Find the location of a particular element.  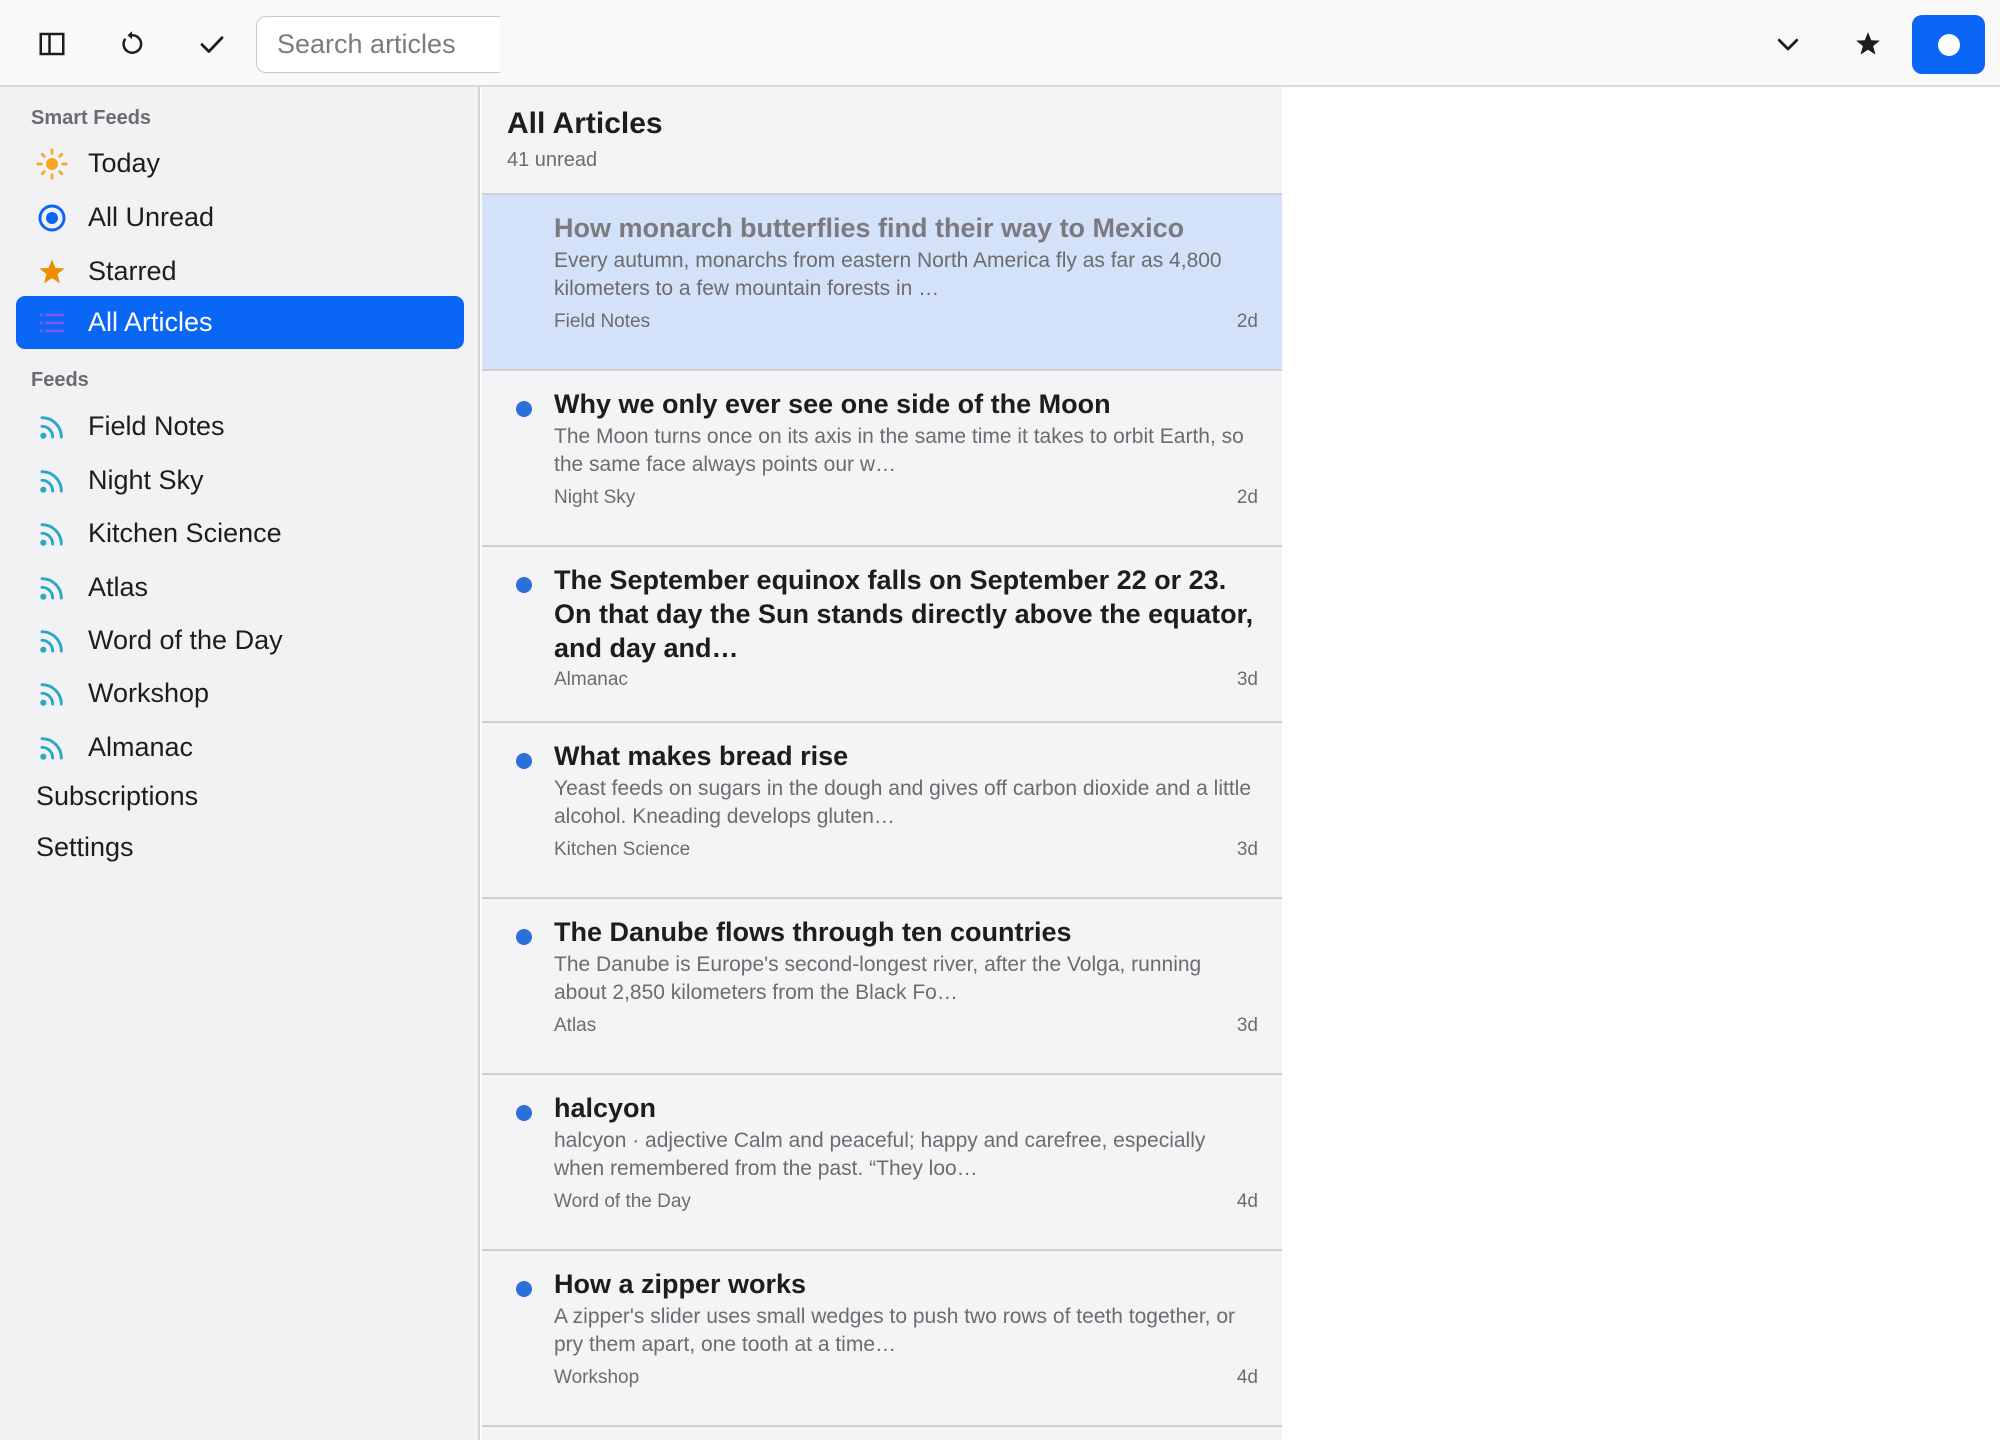

sidebar-item-label: Kitchen Science is located at coordinates (185, 533).